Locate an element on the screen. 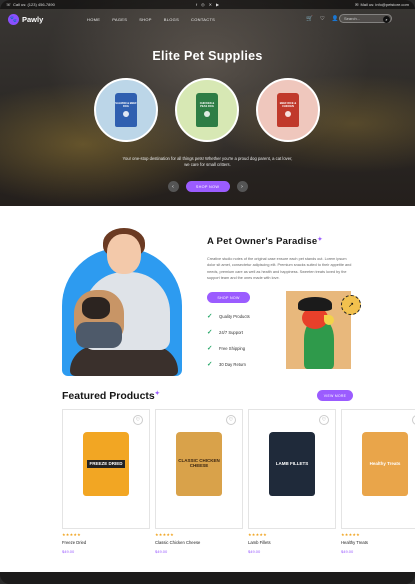 The height and width of the screenshot is (584, 415). about-title-text: A Pet Owner's Paradise is located at coordinates (262, 241).